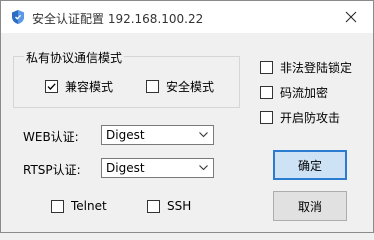  What do you see at coordinates (310, 206) in the screenshot?
I see `cancel-button: 取消` at bounding box center [310, 206].